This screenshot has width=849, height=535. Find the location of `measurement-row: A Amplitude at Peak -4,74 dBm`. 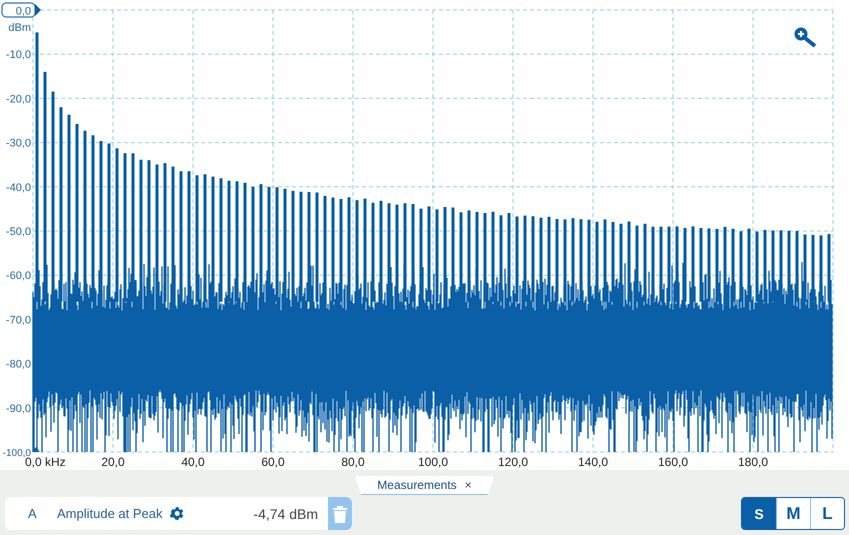

measurement-row: A Amplitude at Peak -4,74 dBm is located at coordinates (178, 513).